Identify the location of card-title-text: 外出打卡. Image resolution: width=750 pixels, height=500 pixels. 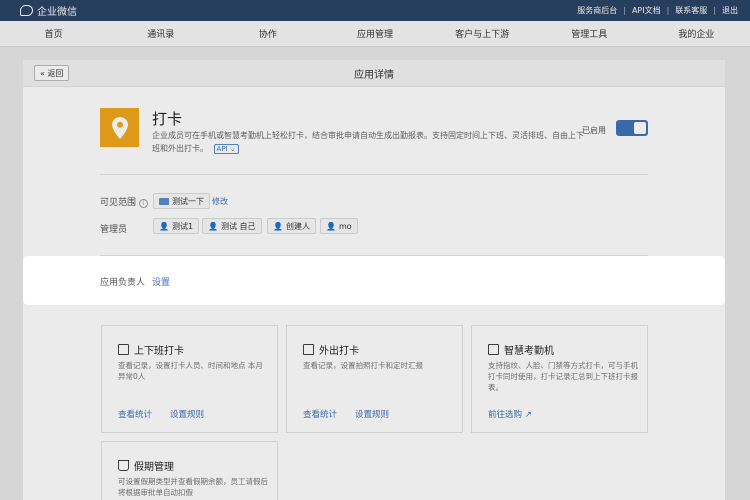
(339, 351).